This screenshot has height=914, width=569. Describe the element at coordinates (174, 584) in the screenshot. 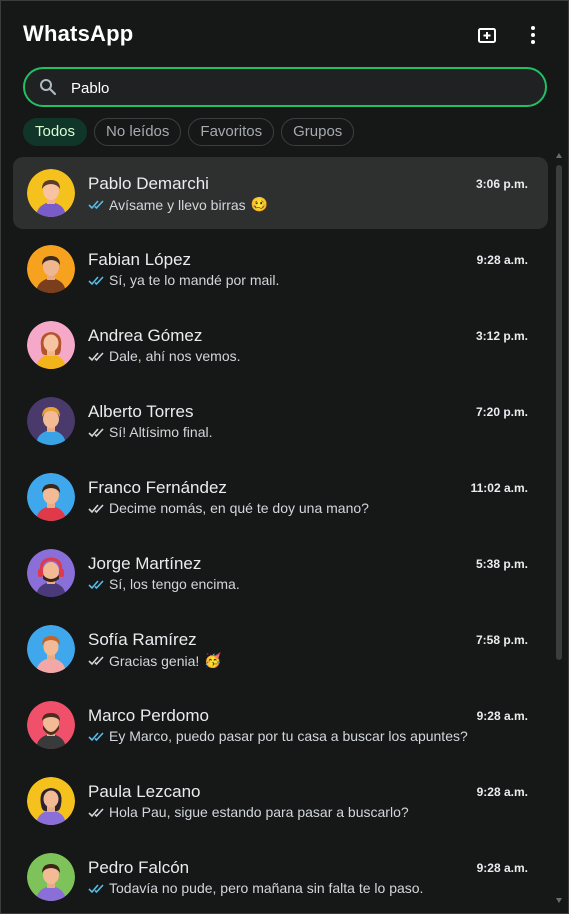

I see `chat-preview-text: Sí, los tengo encima.` at that location.